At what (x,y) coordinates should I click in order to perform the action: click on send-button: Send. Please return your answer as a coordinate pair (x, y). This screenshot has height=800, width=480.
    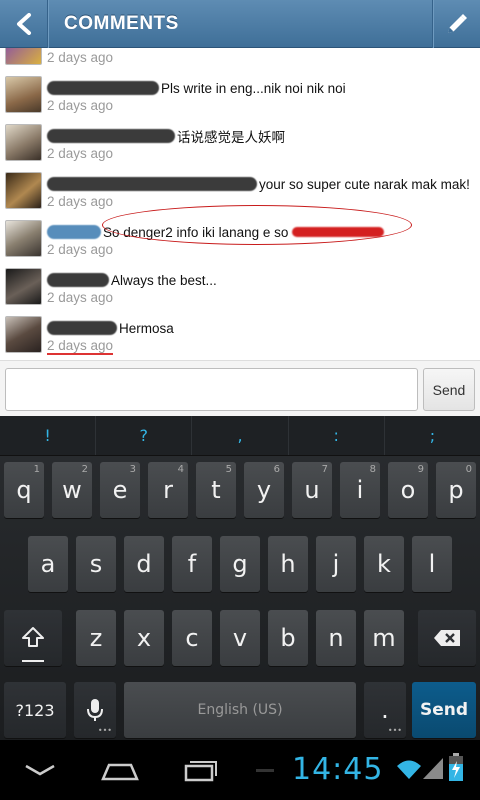
    Looking at the image, I should click on (449, 389).